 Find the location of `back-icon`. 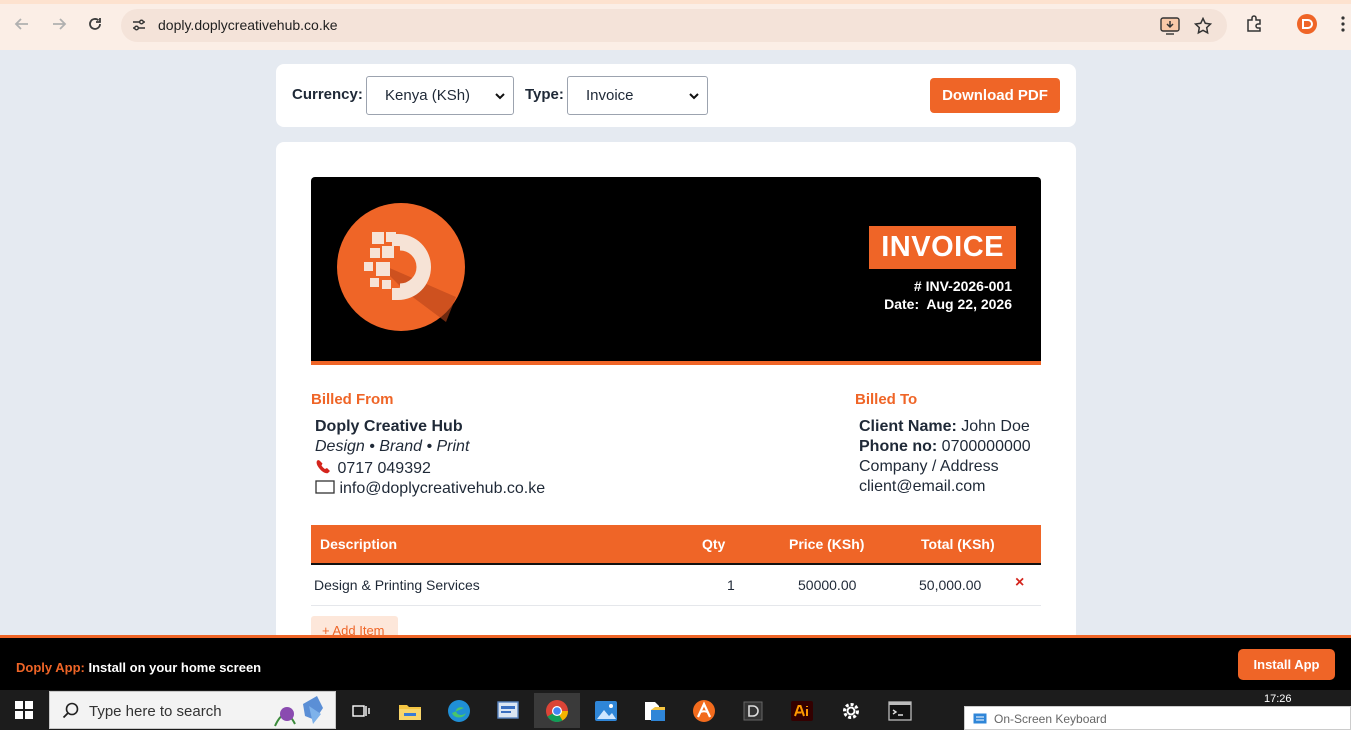

back-icon is located at coordinates (22, 24).